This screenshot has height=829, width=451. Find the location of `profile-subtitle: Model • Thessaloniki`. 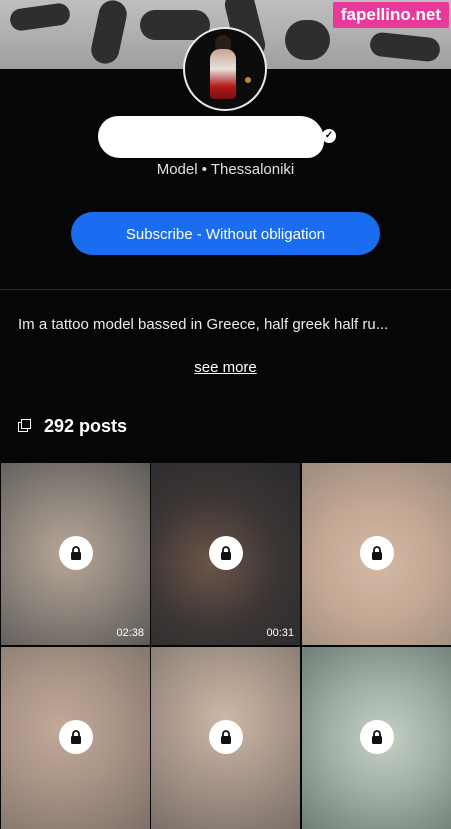

profile-subtitle: Model • Thessaloniki is located at coordinates (225, 169).